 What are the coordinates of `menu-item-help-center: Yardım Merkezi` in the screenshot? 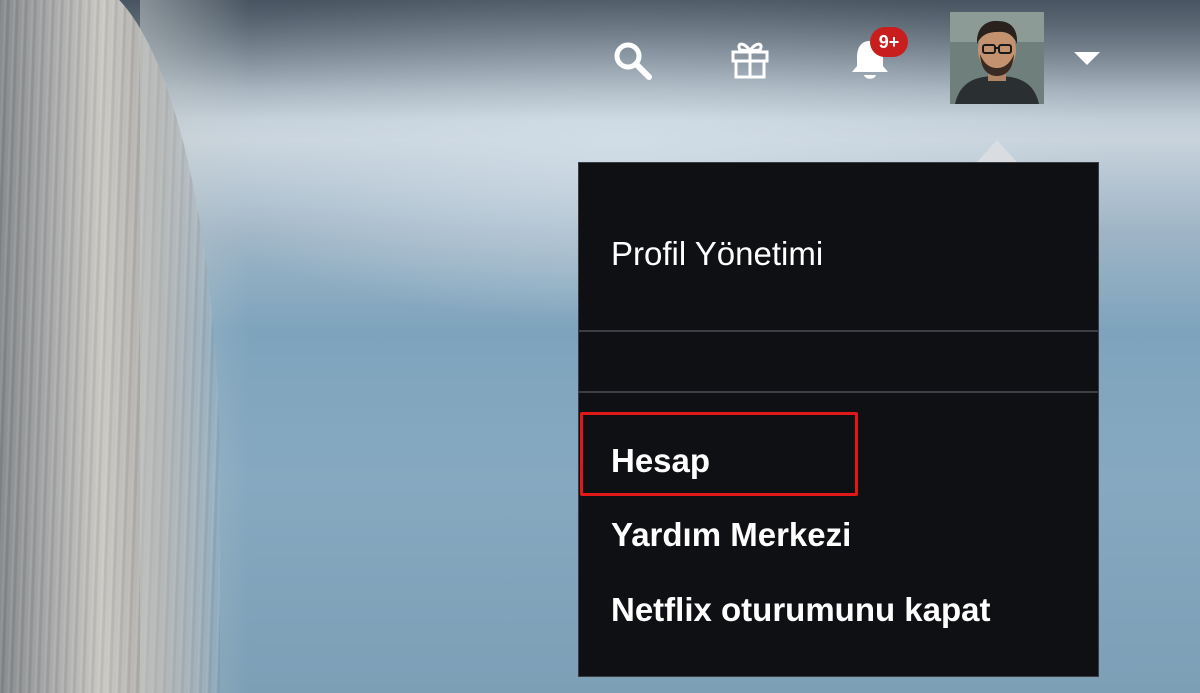 It's located at (731, 535).